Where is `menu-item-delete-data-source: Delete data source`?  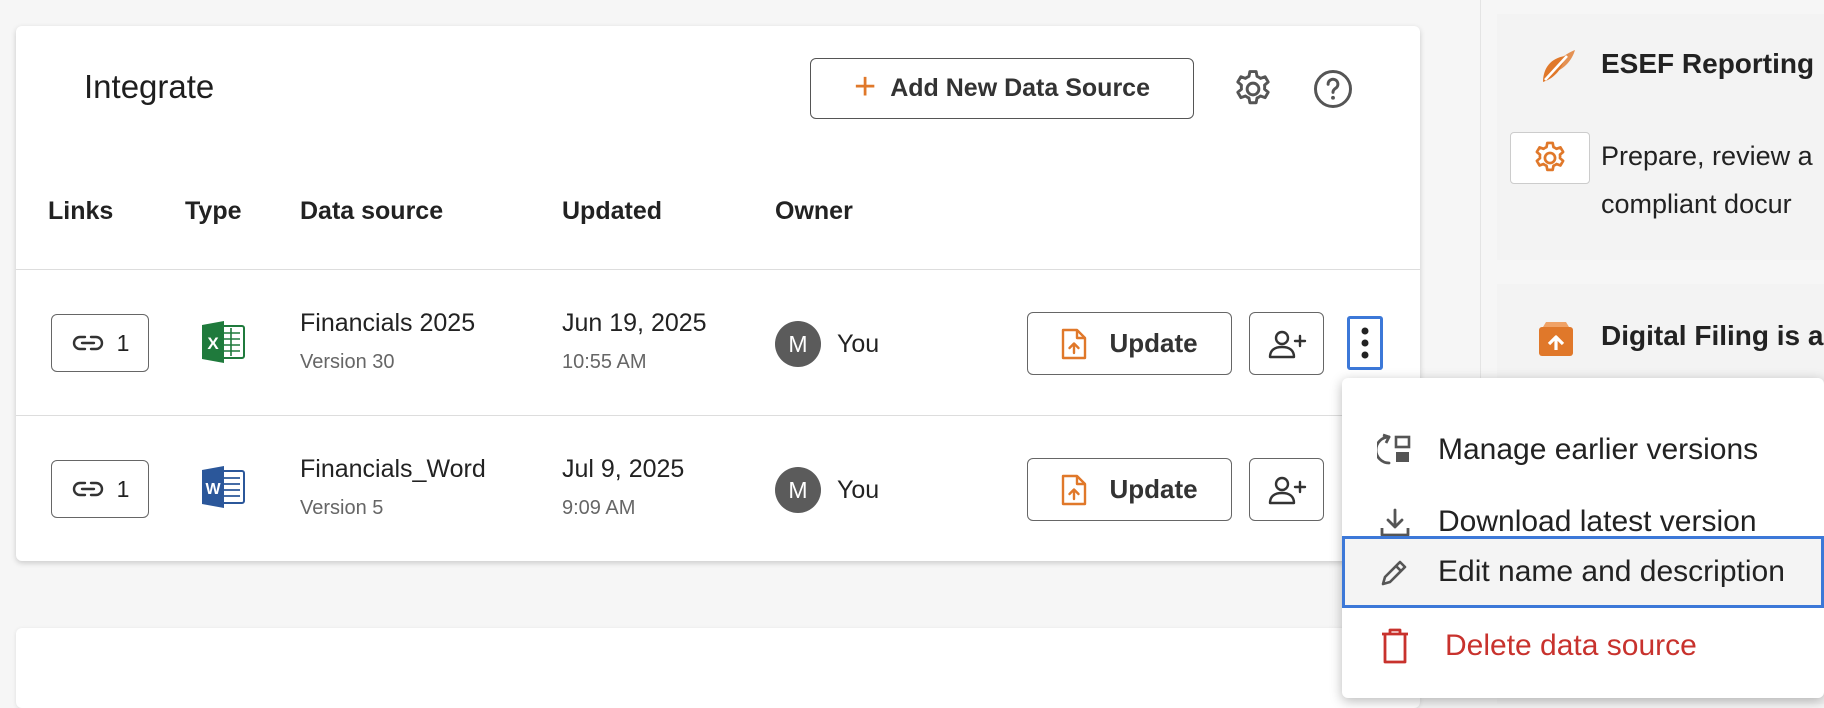 menu-item-delete-data-source: Delete data source is located at coordinates (1583, 646).